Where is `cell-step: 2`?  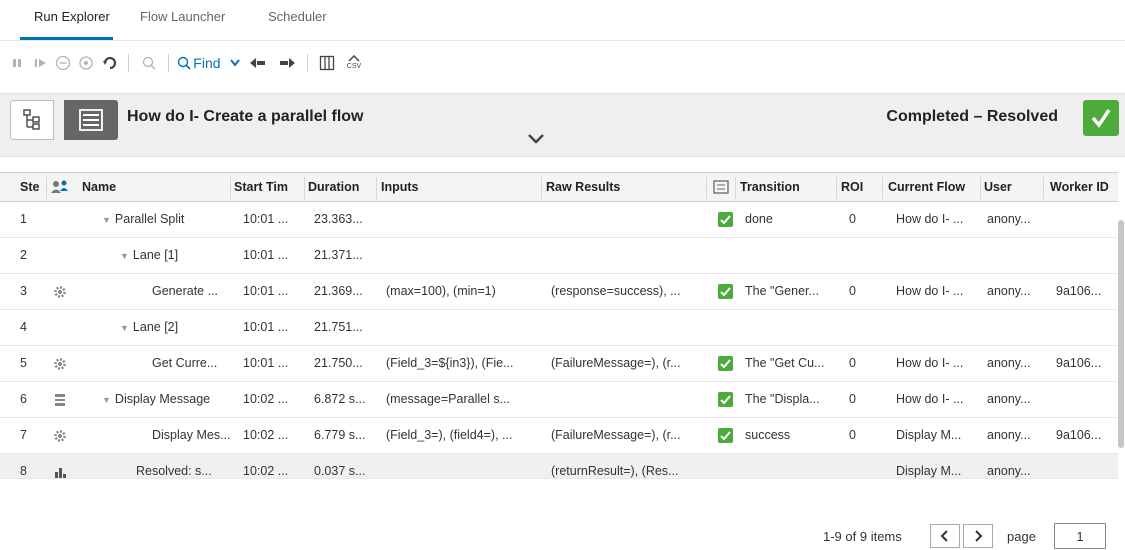 cell-step: 2 is located at coordinates (23, 255).